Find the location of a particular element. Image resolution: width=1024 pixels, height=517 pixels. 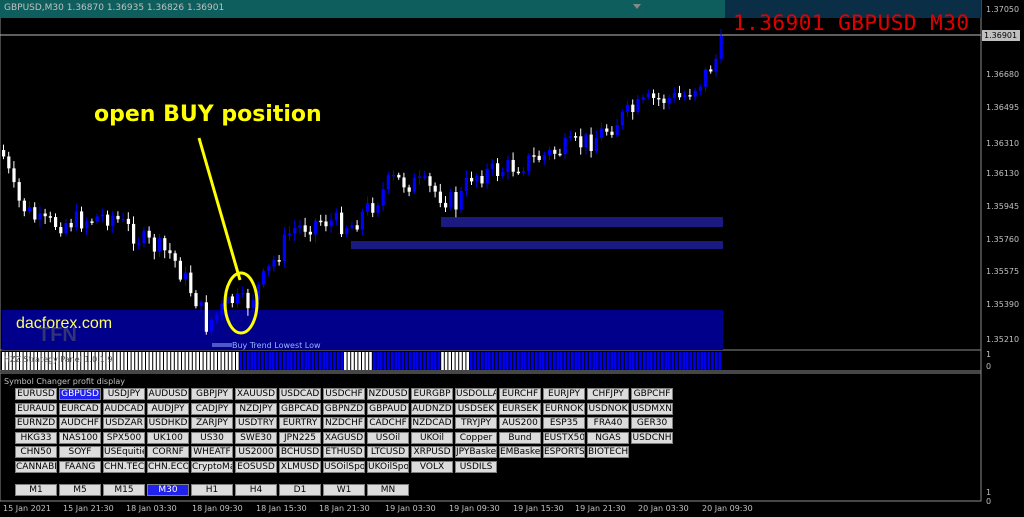

symbol-button: WHEATF is located at coordinates (212, 452).